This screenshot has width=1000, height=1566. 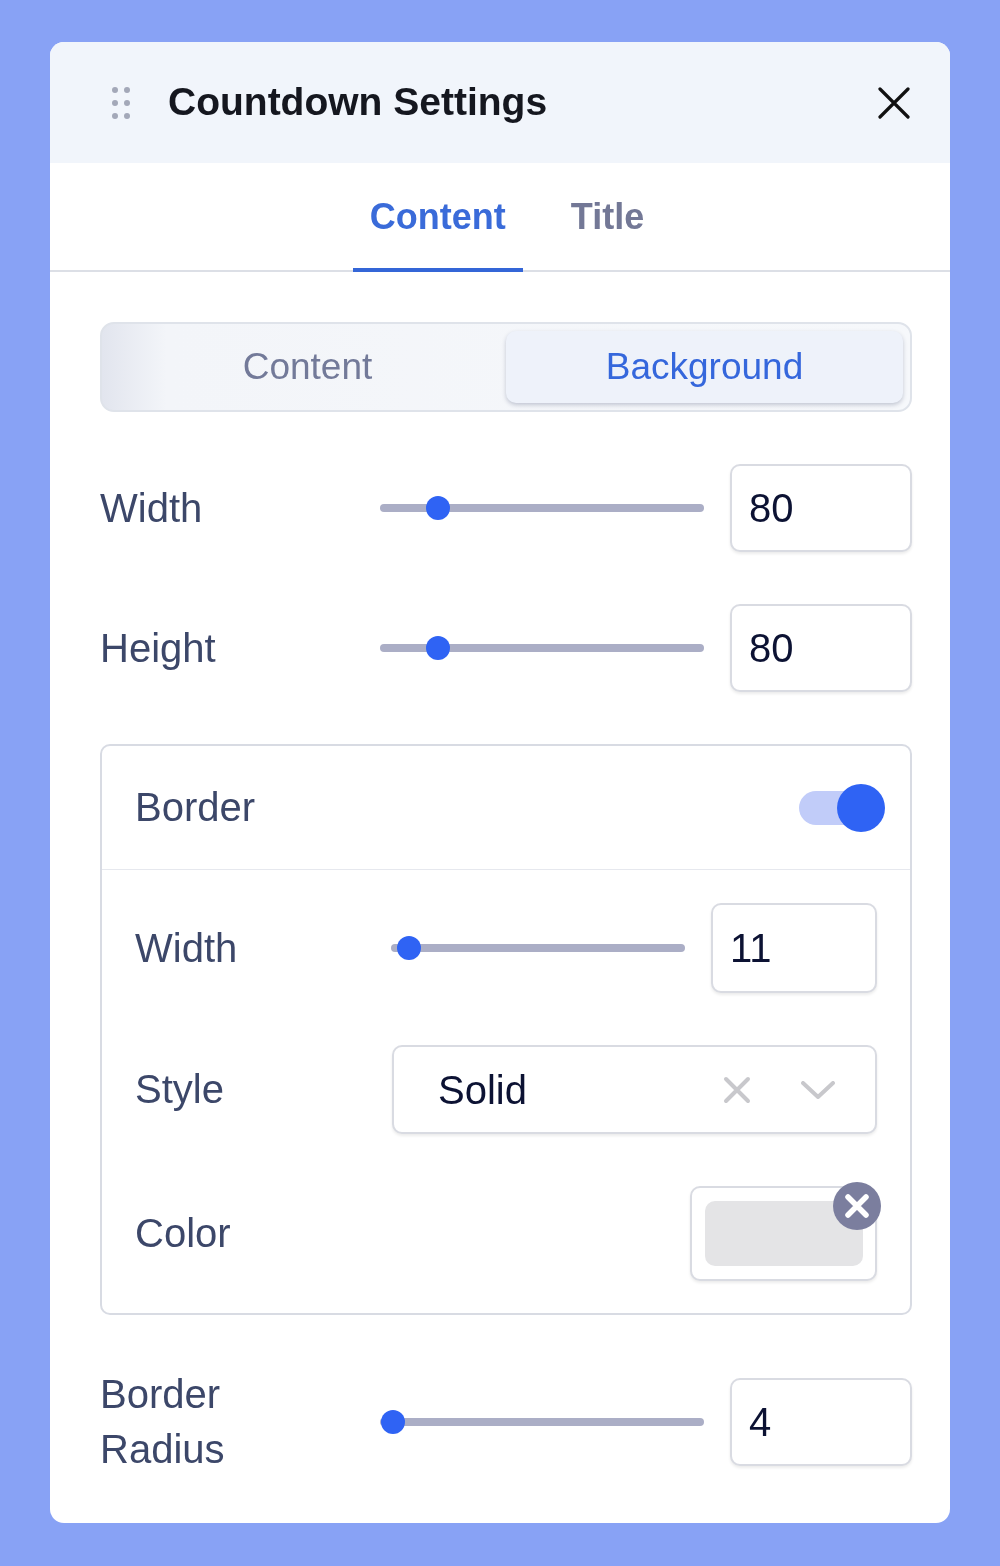 I want to click on drag-handle-icon, so click(x=121, y=102).